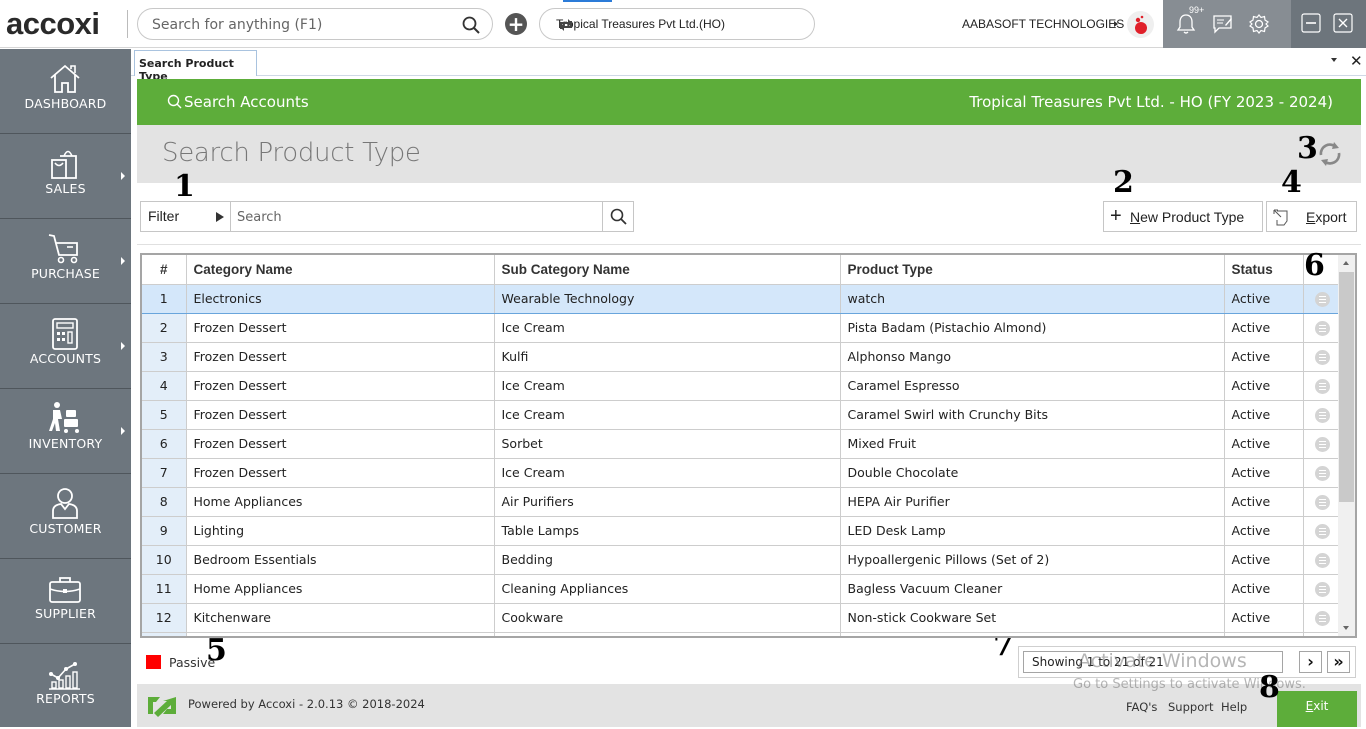  What do you see at coordinates (1190, 707) in the screenshot?
I see `support-link: Support` at bounding box center [1190, 707].